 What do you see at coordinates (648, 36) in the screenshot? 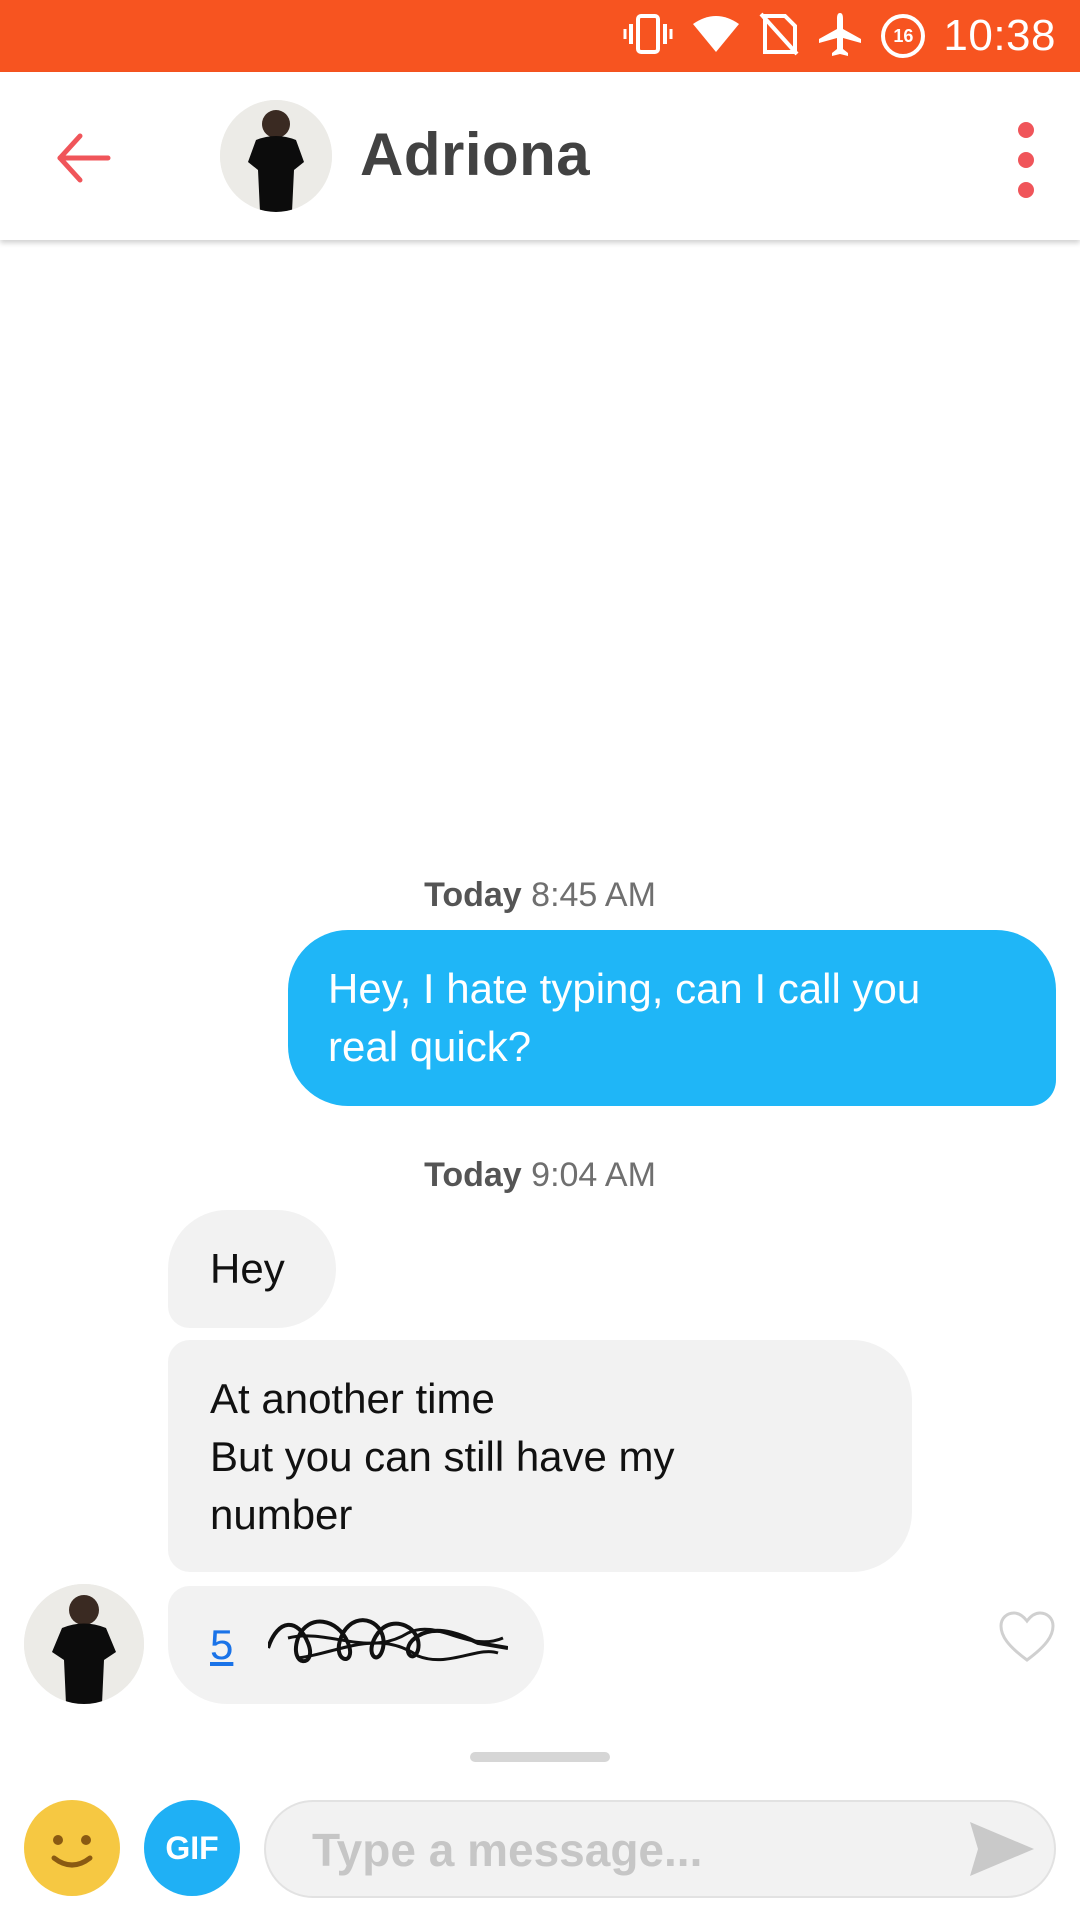
I see `vibrate-icon` at bounding box center [648, 36].